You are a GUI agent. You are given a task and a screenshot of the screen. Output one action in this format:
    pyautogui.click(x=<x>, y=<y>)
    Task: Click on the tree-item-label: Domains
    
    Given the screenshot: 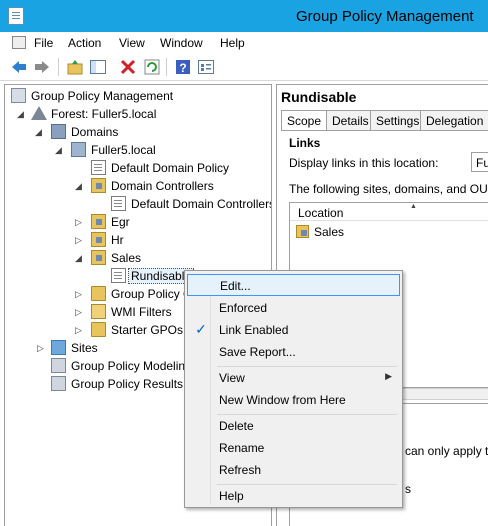 What is the action you would take?
    pyautogui.click(x=95, y=132)
    